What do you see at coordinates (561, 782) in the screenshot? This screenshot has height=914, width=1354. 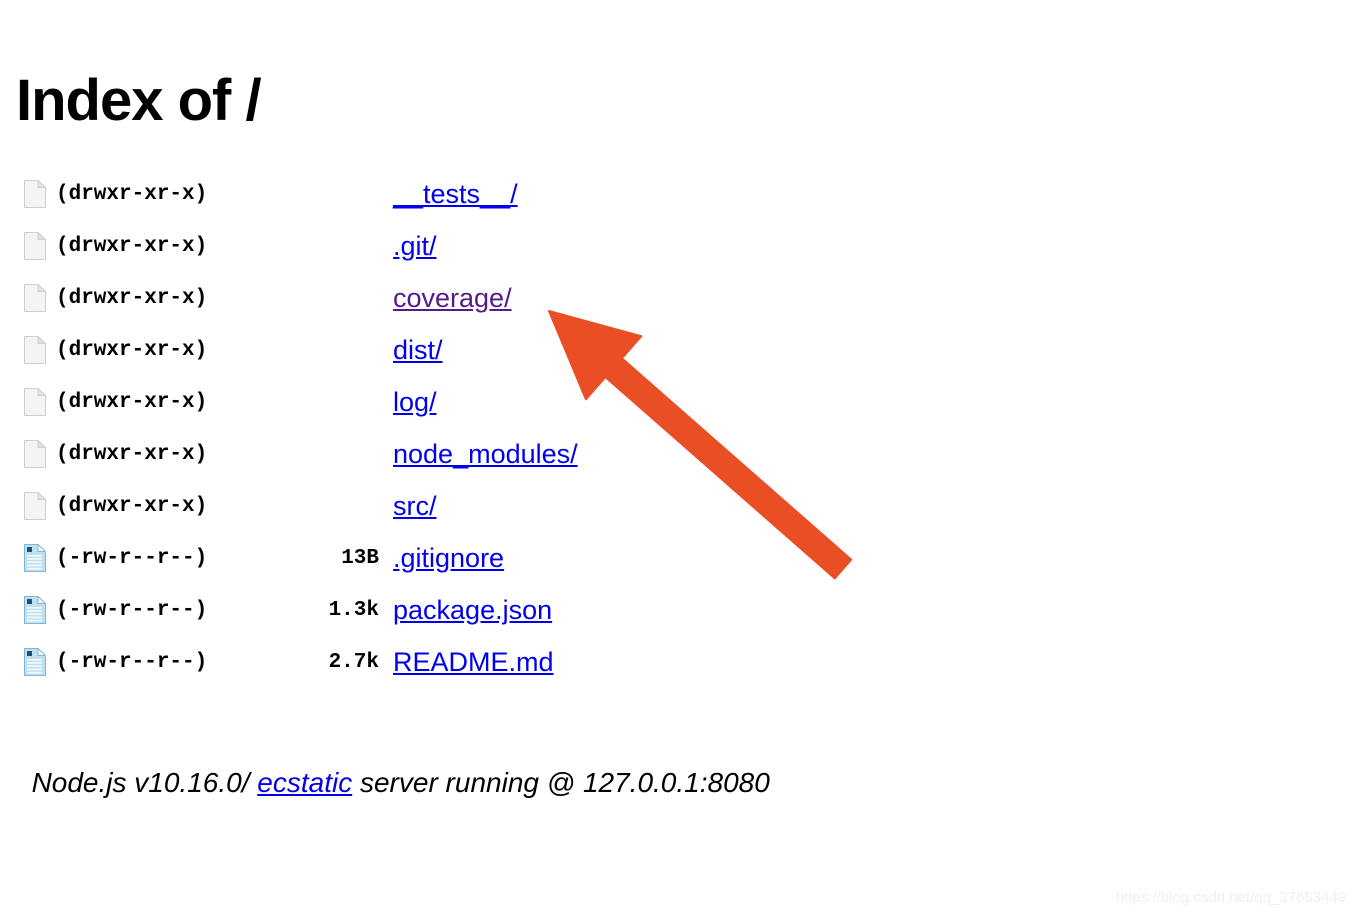 I see `server-status-suffix: server running @ 127.0.0.1:8080` at bounding box center [561, 782].